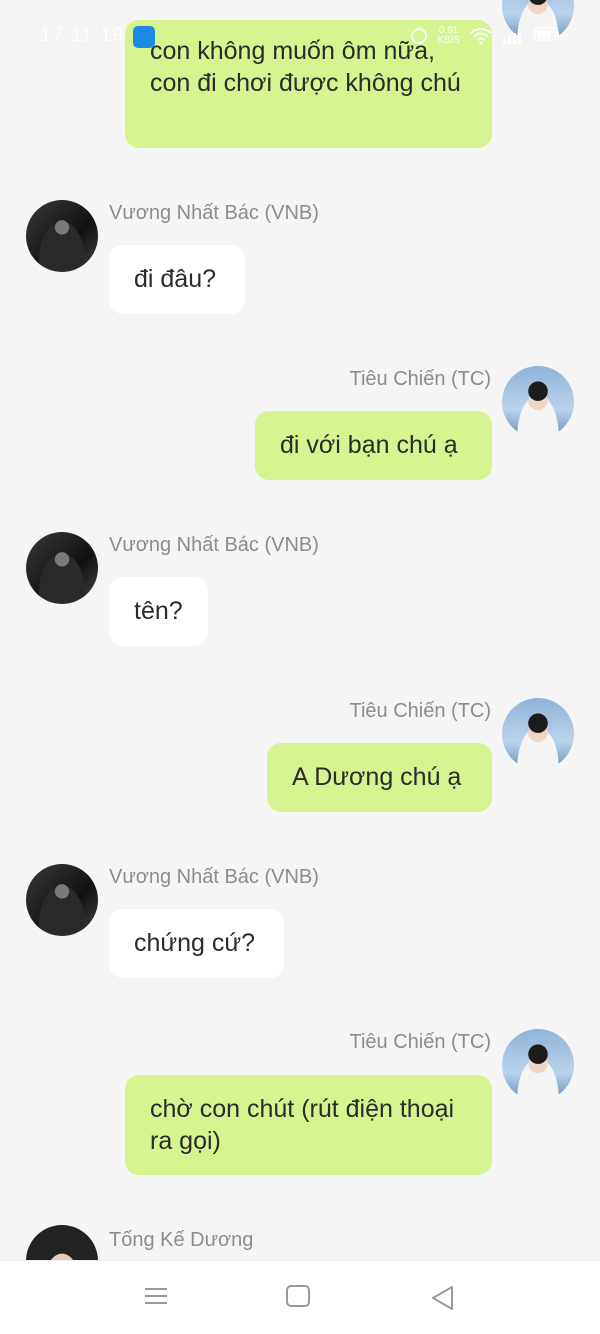  I want to click on message-bubble-self: A Dương chú ạ, so click(379, 777).